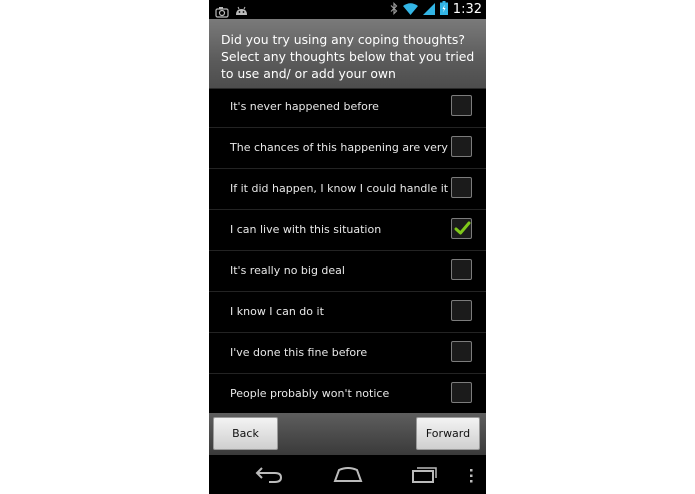 This screenshot has width=695, height=494. I want to click on navigation-bar, so click(347, 474).